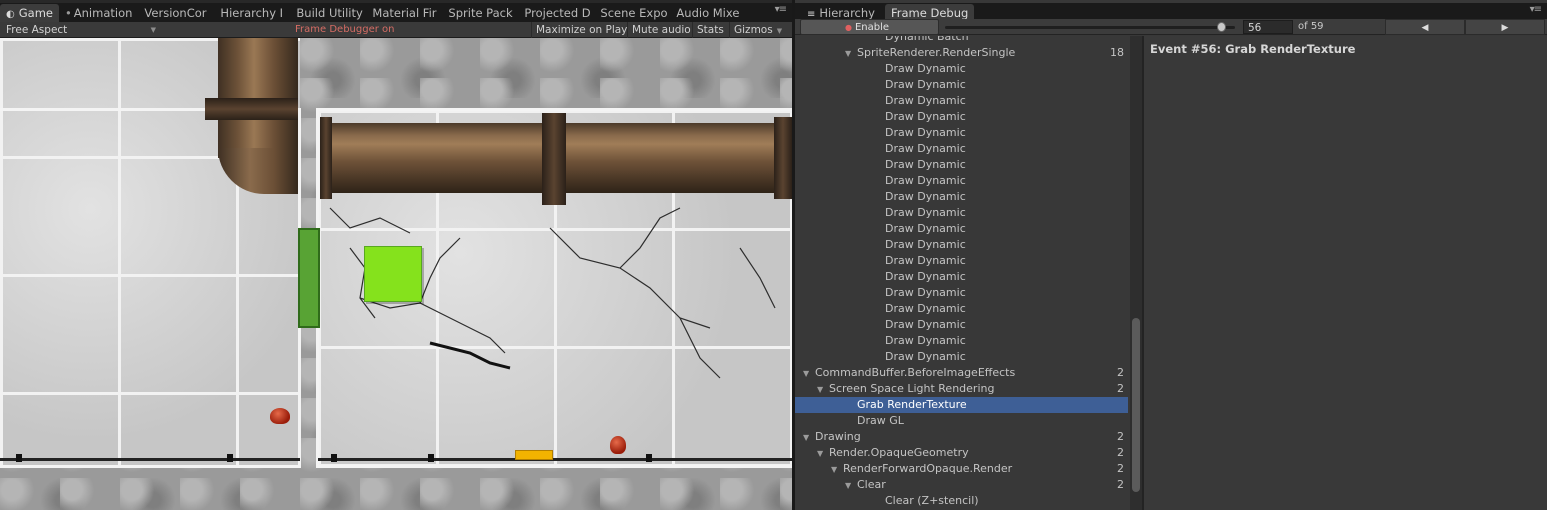 The image size is (1547, 510). What do you see at coordinates (1136, 273) in the screenshot?
I see `tree-scrollbar` at bounding box center [1136, 273].